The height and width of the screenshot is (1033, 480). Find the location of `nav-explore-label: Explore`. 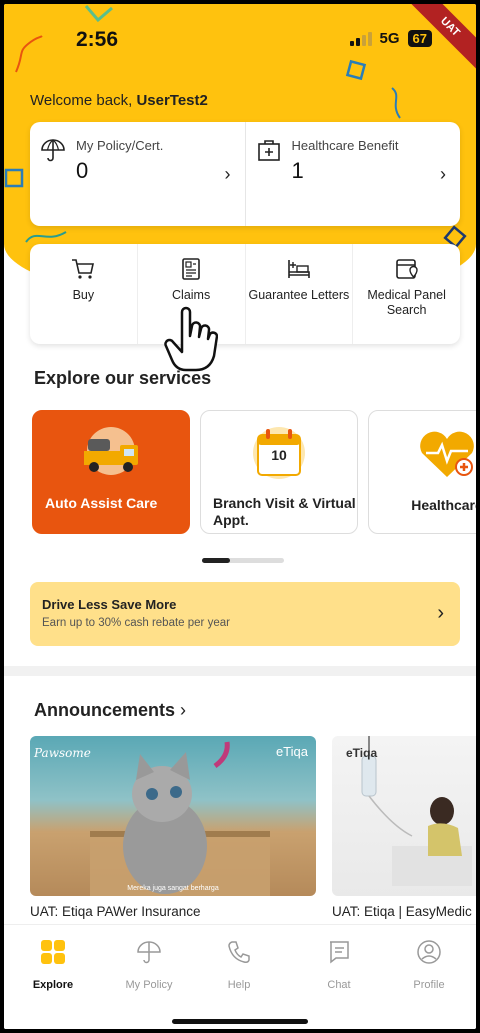

nav-explore-label: Explore is located at coordinates (53, 985).